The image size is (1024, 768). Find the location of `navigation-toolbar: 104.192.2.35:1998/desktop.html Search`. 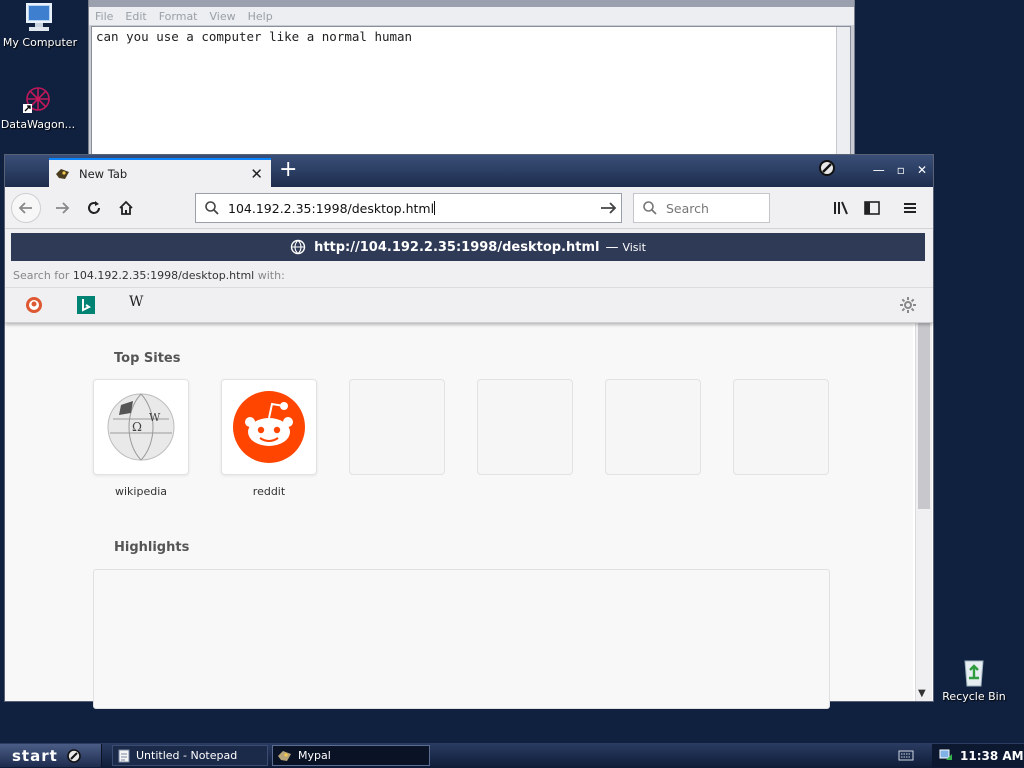

navigation-toolbar: 104.192.2.35:1998/desktop.html Search is located at coordinates (469, 208).